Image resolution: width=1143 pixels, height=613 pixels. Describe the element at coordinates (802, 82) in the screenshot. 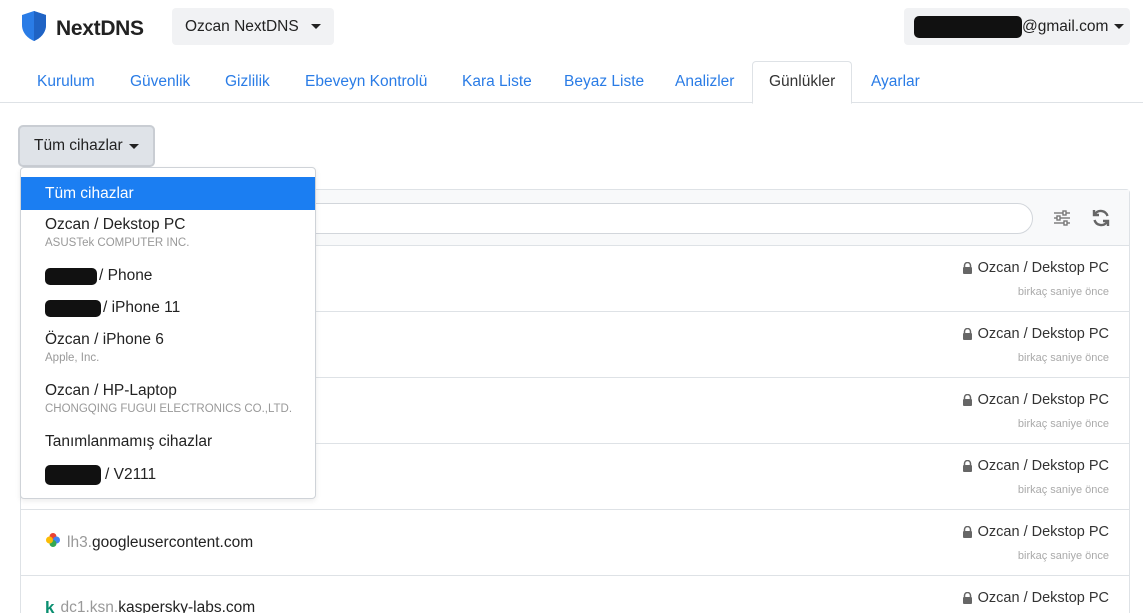

I see `tab-gunlukler: Günlükler` at that location.